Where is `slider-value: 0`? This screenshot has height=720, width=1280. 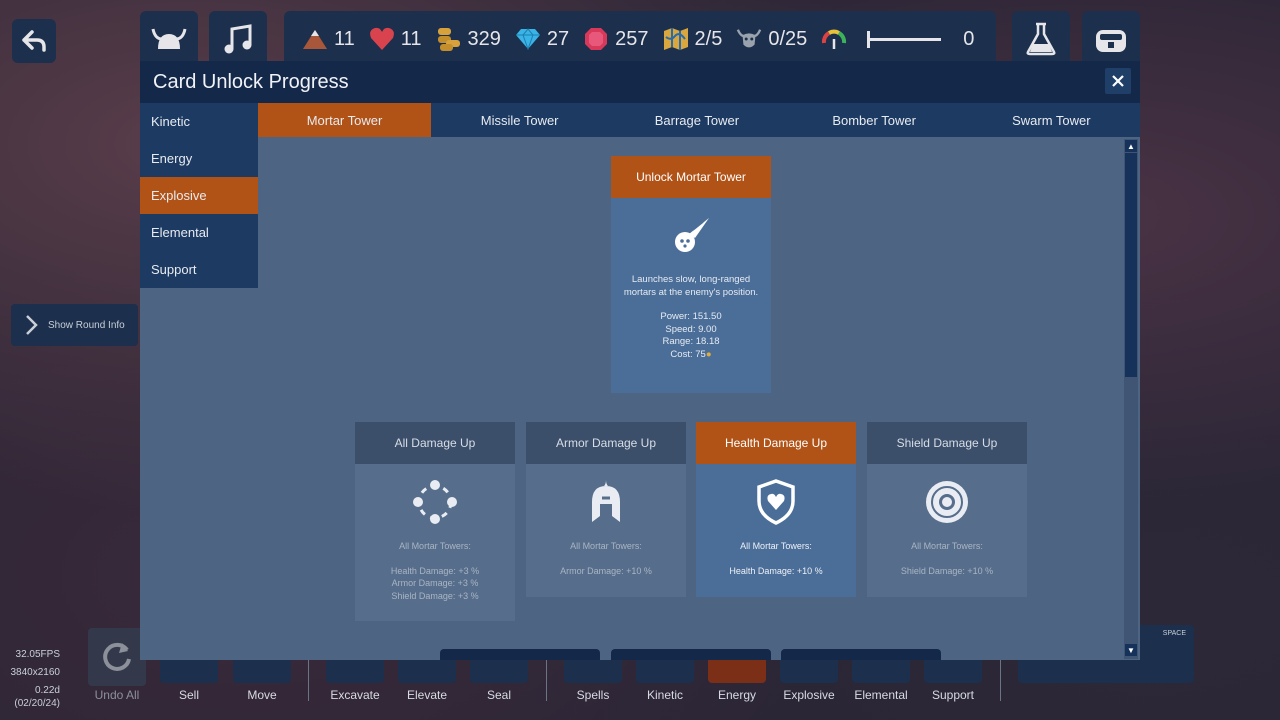
slider-value: 0 is located at coordinates (969, 38).